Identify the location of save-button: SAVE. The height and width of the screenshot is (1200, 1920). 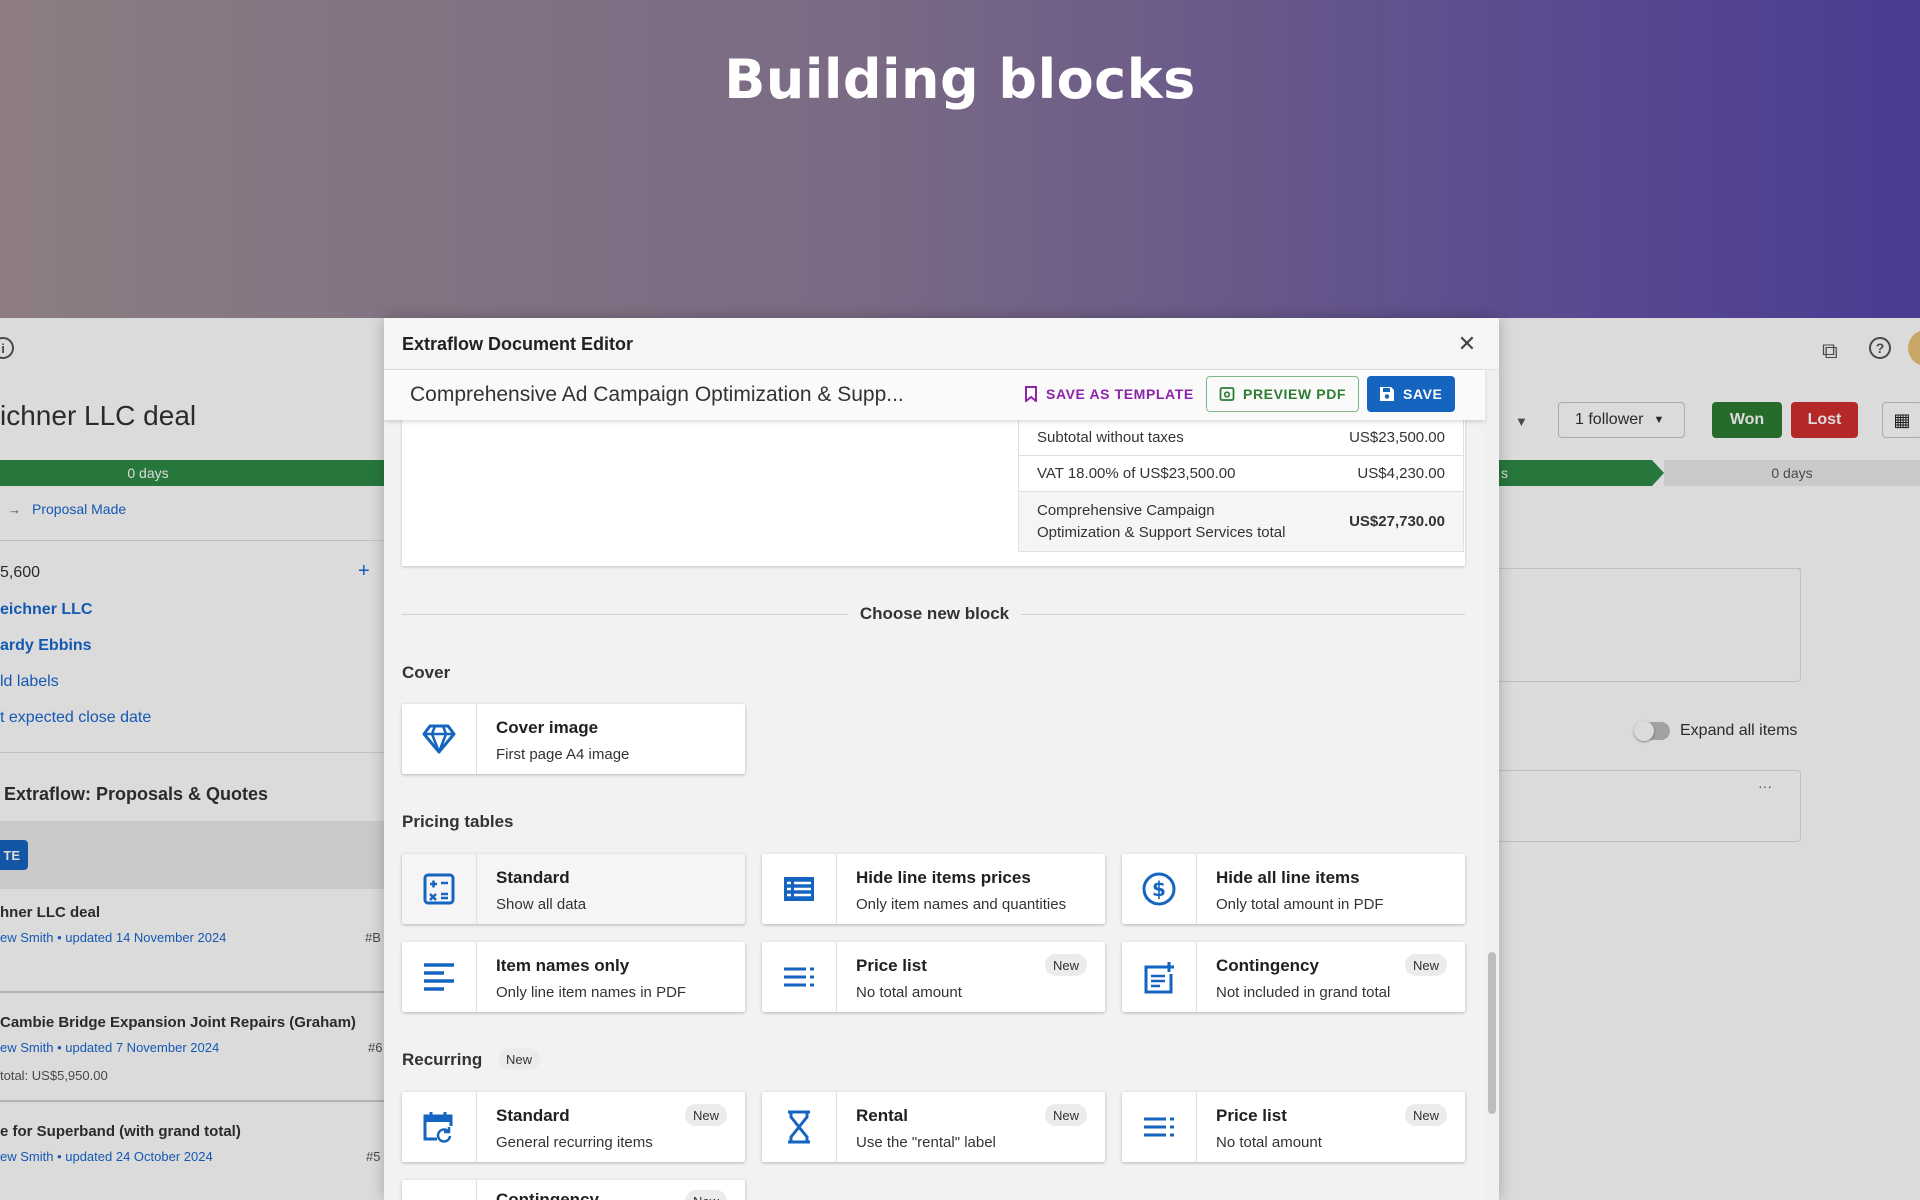
(1411, 394).